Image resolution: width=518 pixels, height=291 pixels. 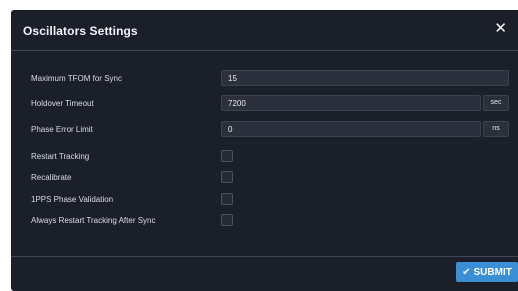 What do you see at coordinates (264, 256) in the screenshot?
I see `footer-divider` at bounding box center [264, 256].